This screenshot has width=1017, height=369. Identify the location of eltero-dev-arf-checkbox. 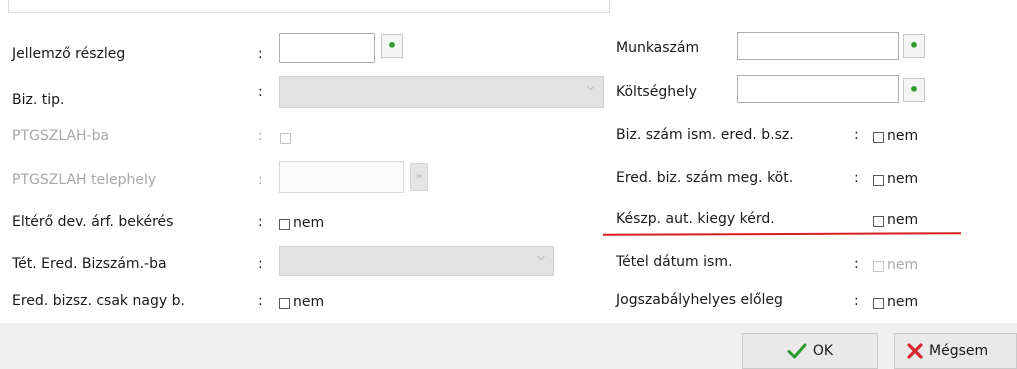
(284, 224).